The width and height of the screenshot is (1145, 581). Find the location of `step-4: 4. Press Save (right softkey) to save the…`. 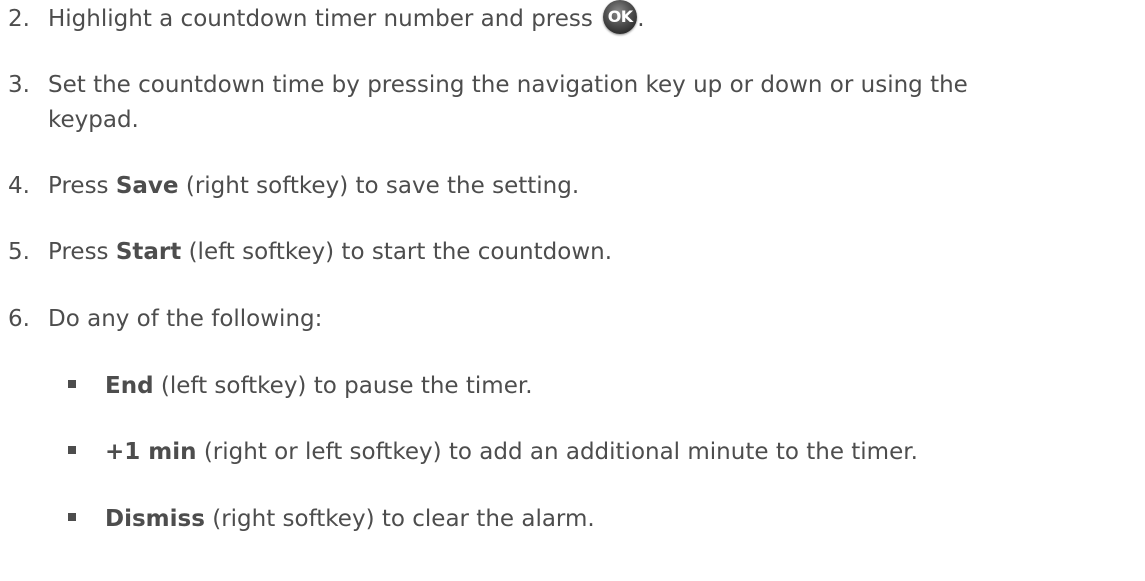

step-4: 4. Press Save (right softkey) to save the… is located at coordinates (293, 186).